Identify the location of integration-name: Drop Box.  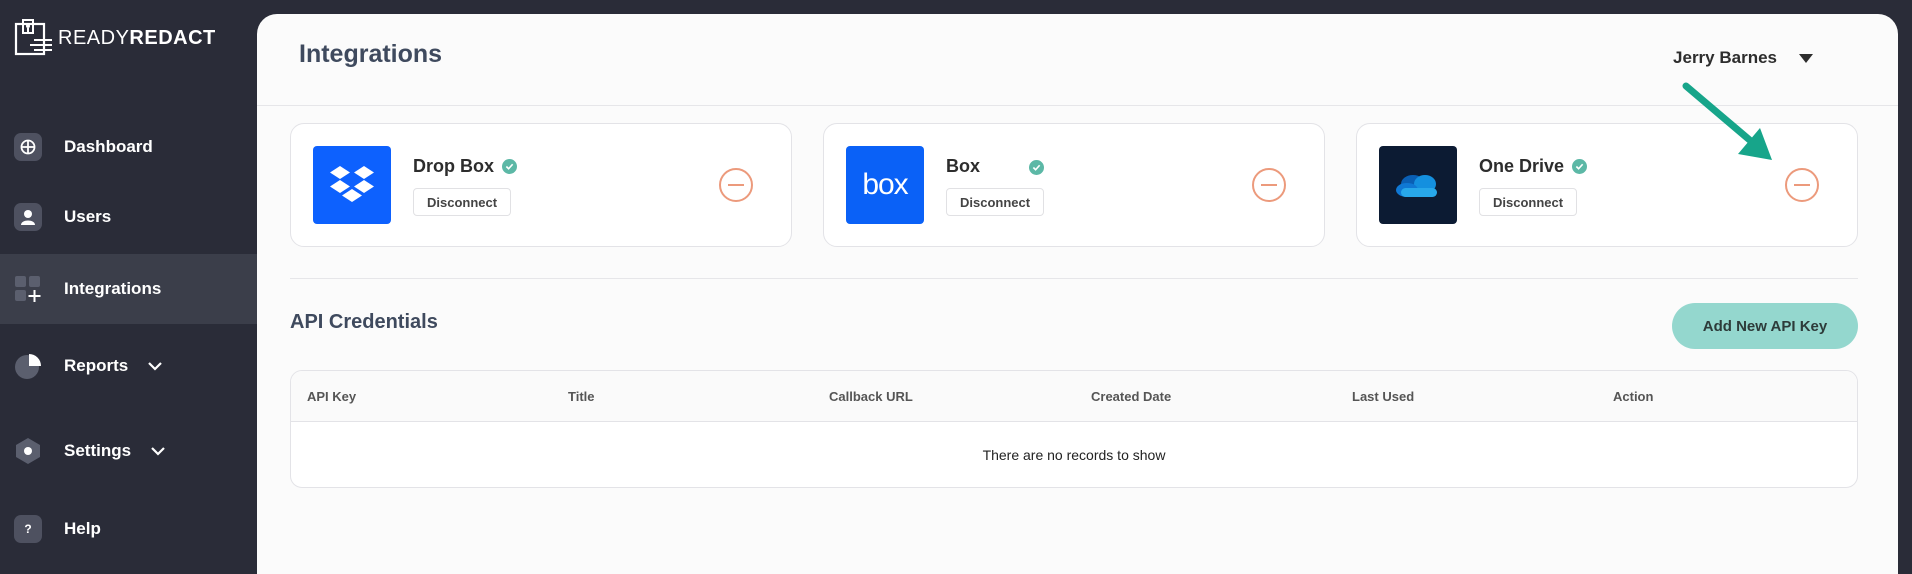
(465, 166).